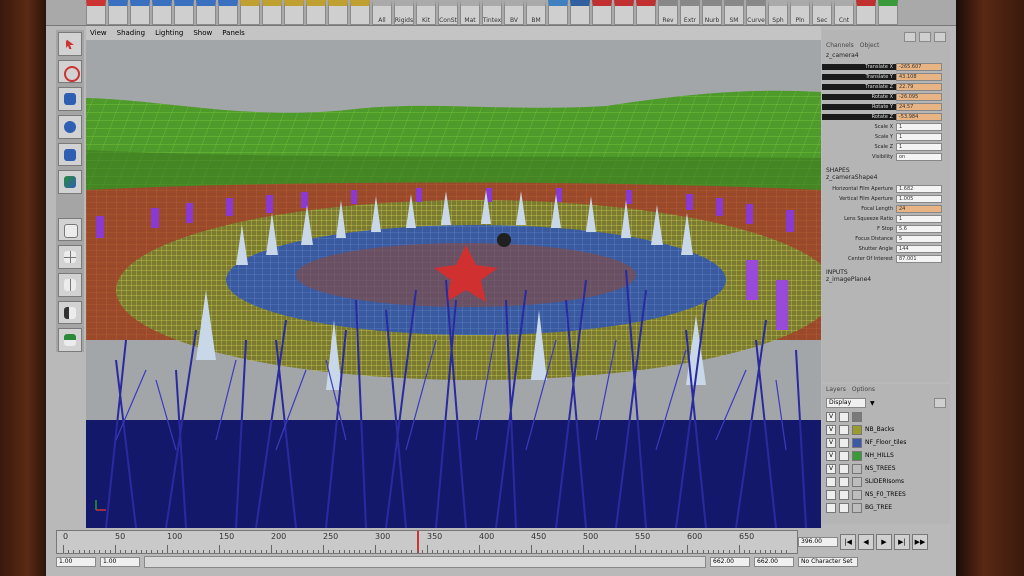 This screenshot has width=1024, height=576. I want to click on layer-row: V NH_HILLS, so click(886, 455).